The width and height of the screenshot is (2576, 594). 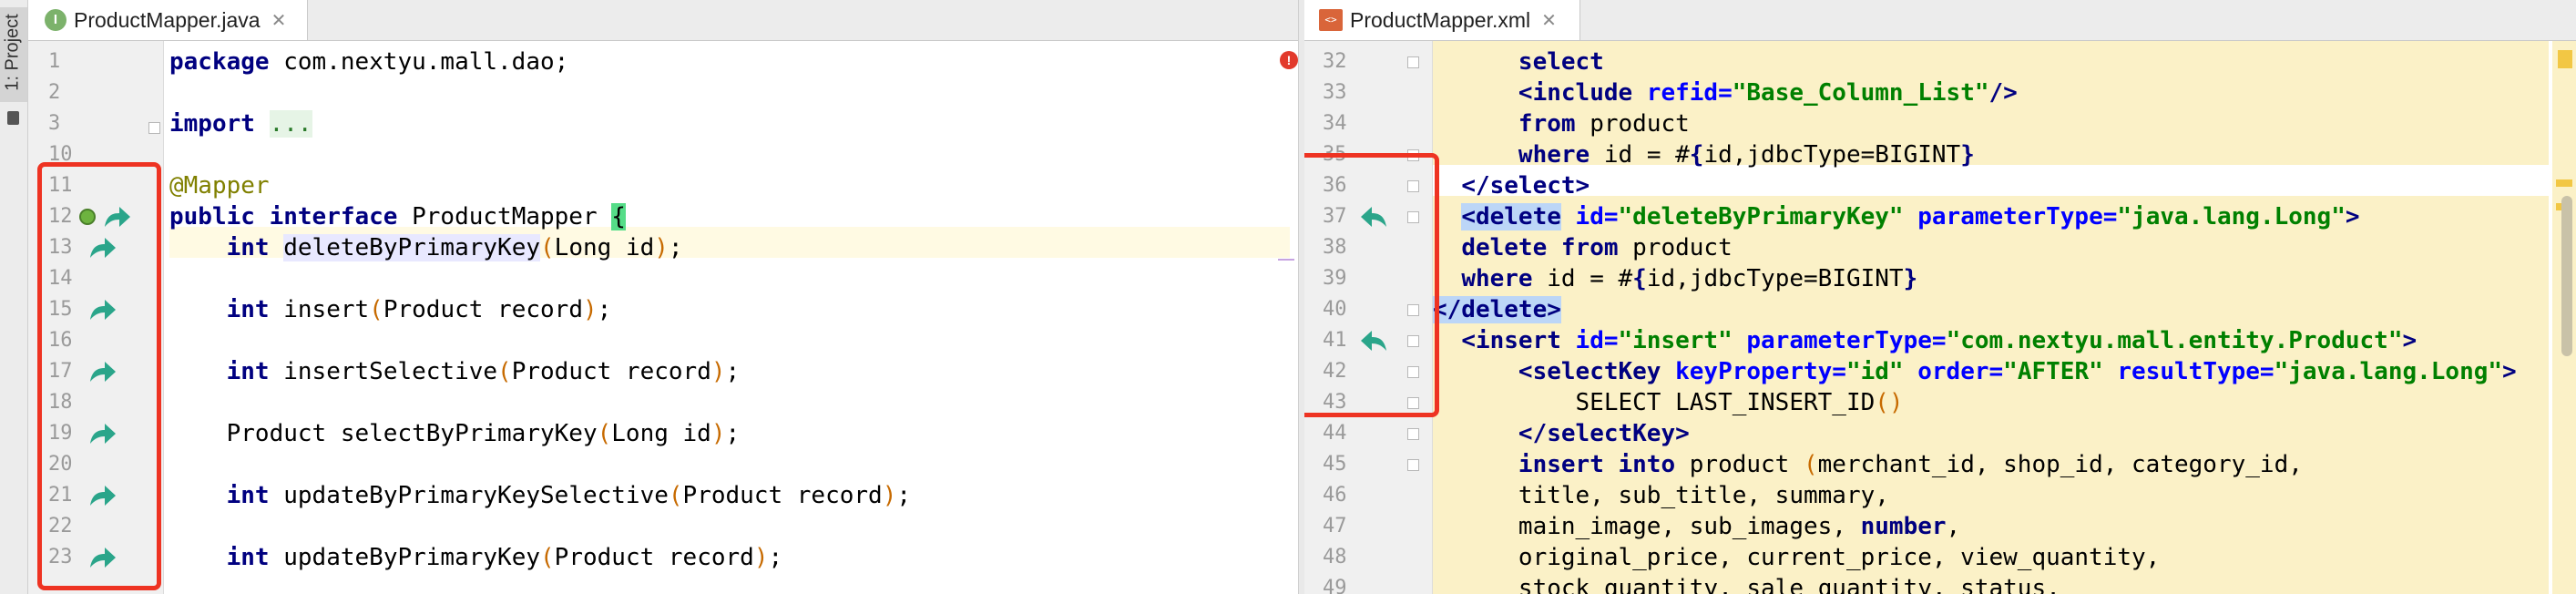 What do you see at coordinates (1597, 464) in the screenshot?
I see `code-token: insert into` at bounding box center [1597, 464].